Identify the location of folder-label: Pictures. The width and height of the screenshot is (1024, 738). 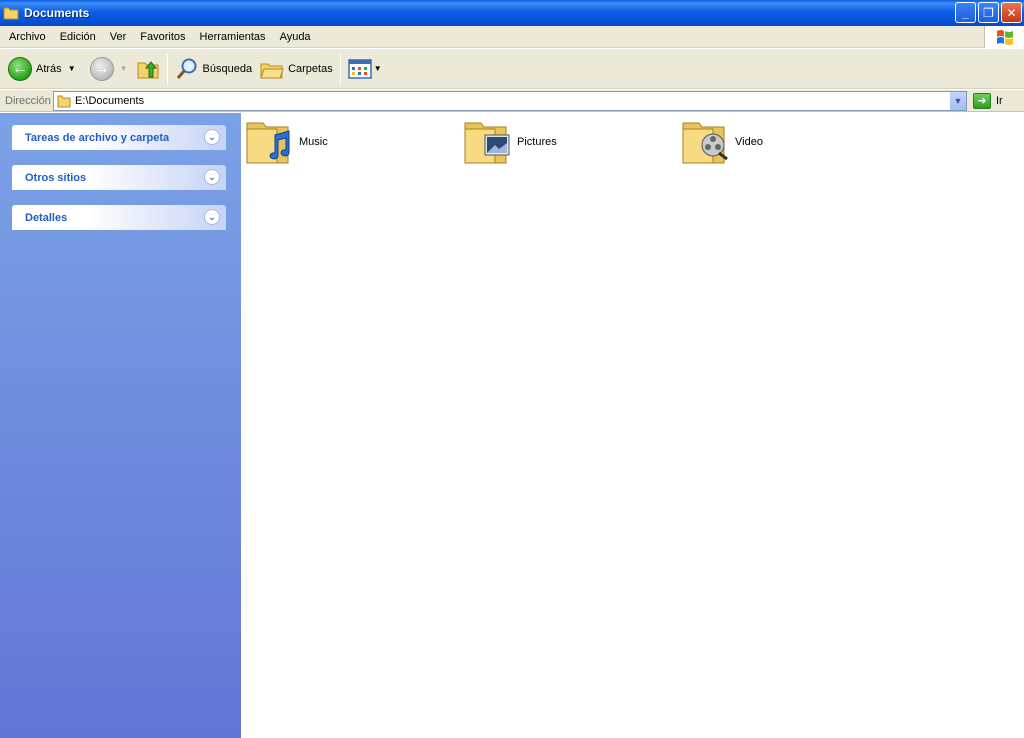
(537, 142).